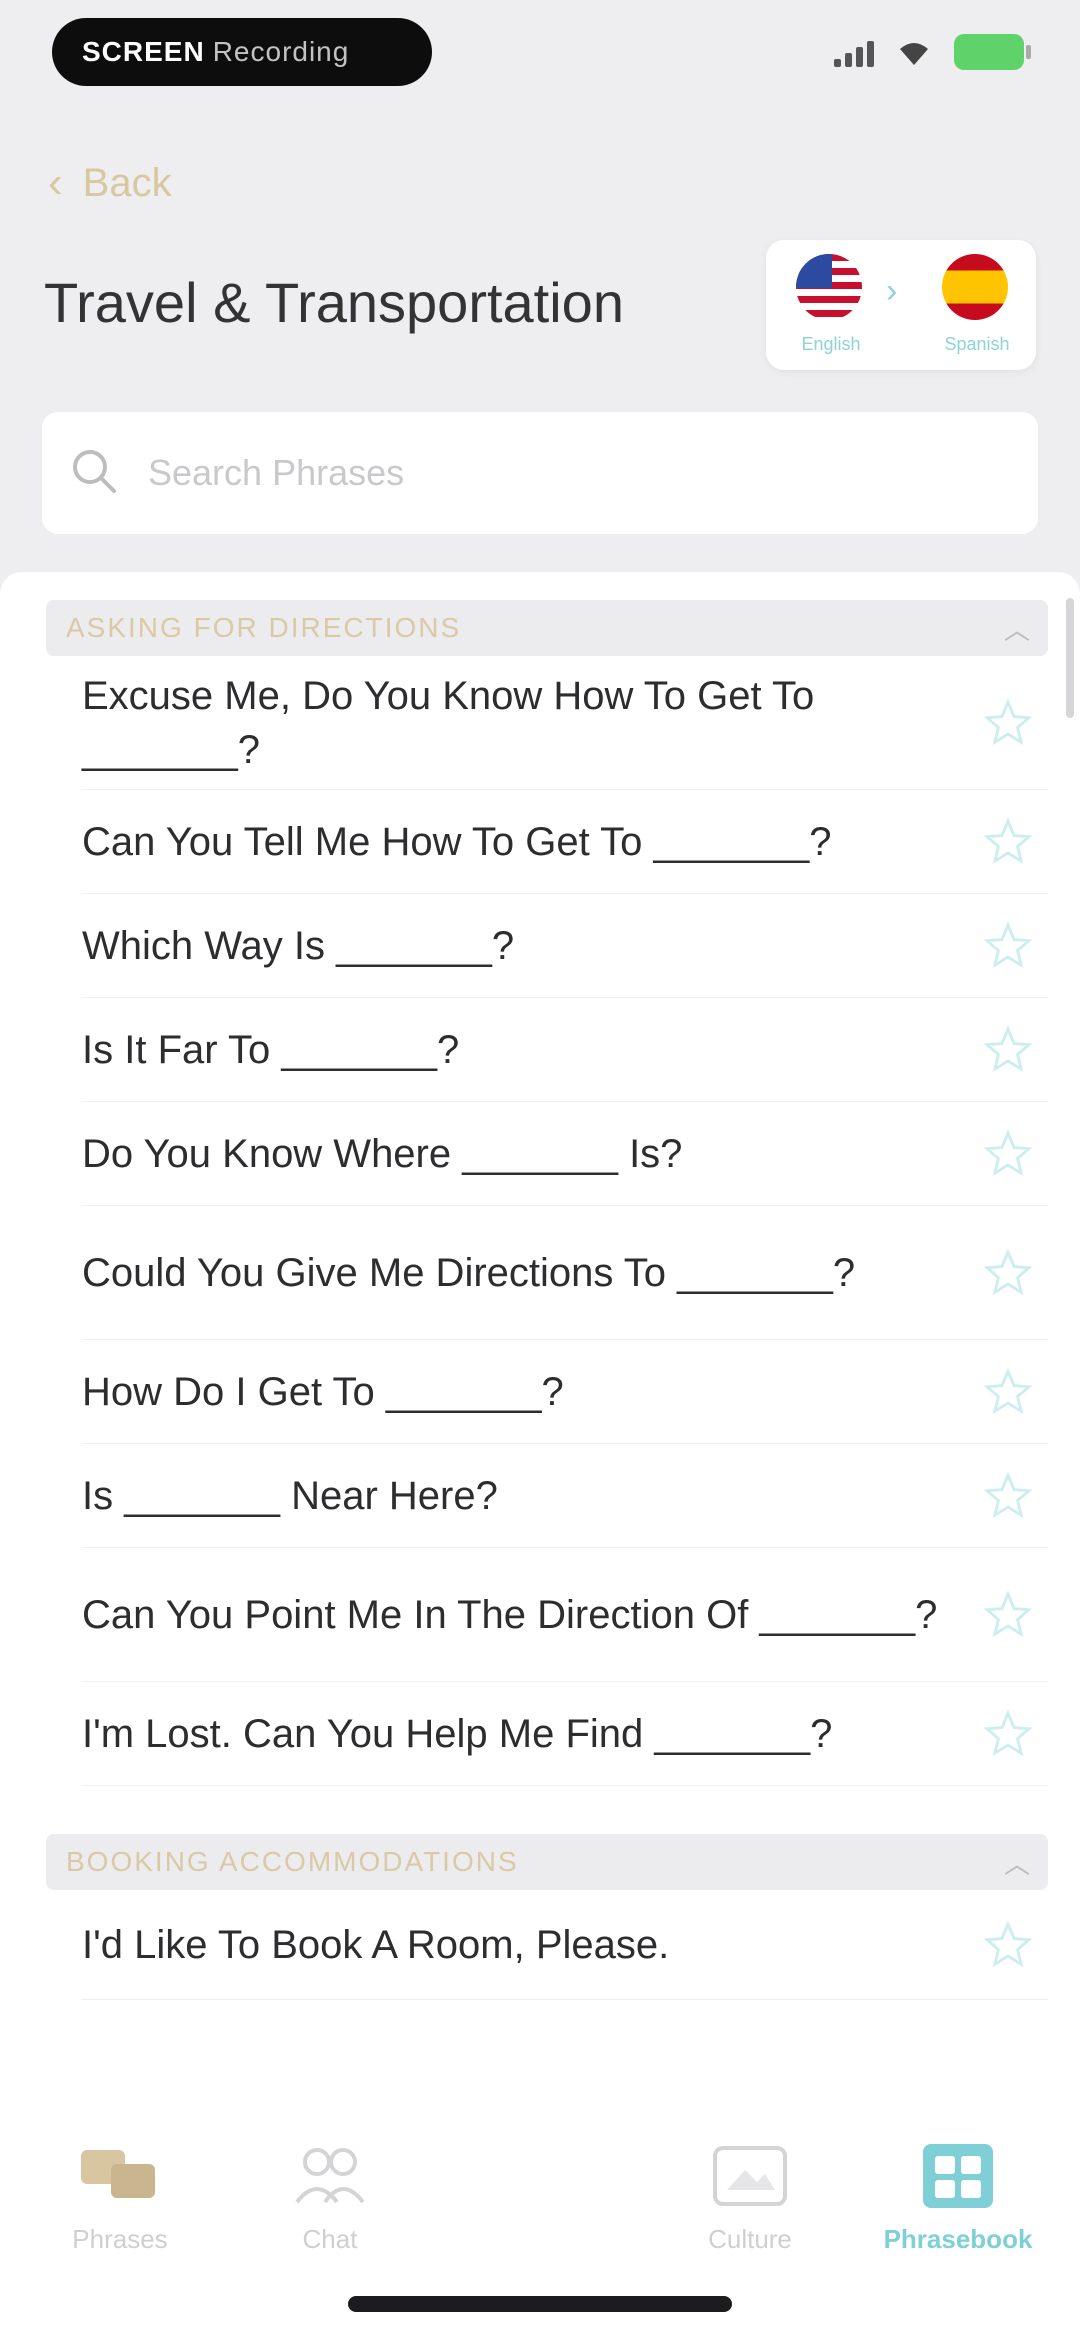  Describe the element at coordinates (264, 627) in the screenshot. I see `section-title: ASKING FOR DIRECTIONS` at that location.